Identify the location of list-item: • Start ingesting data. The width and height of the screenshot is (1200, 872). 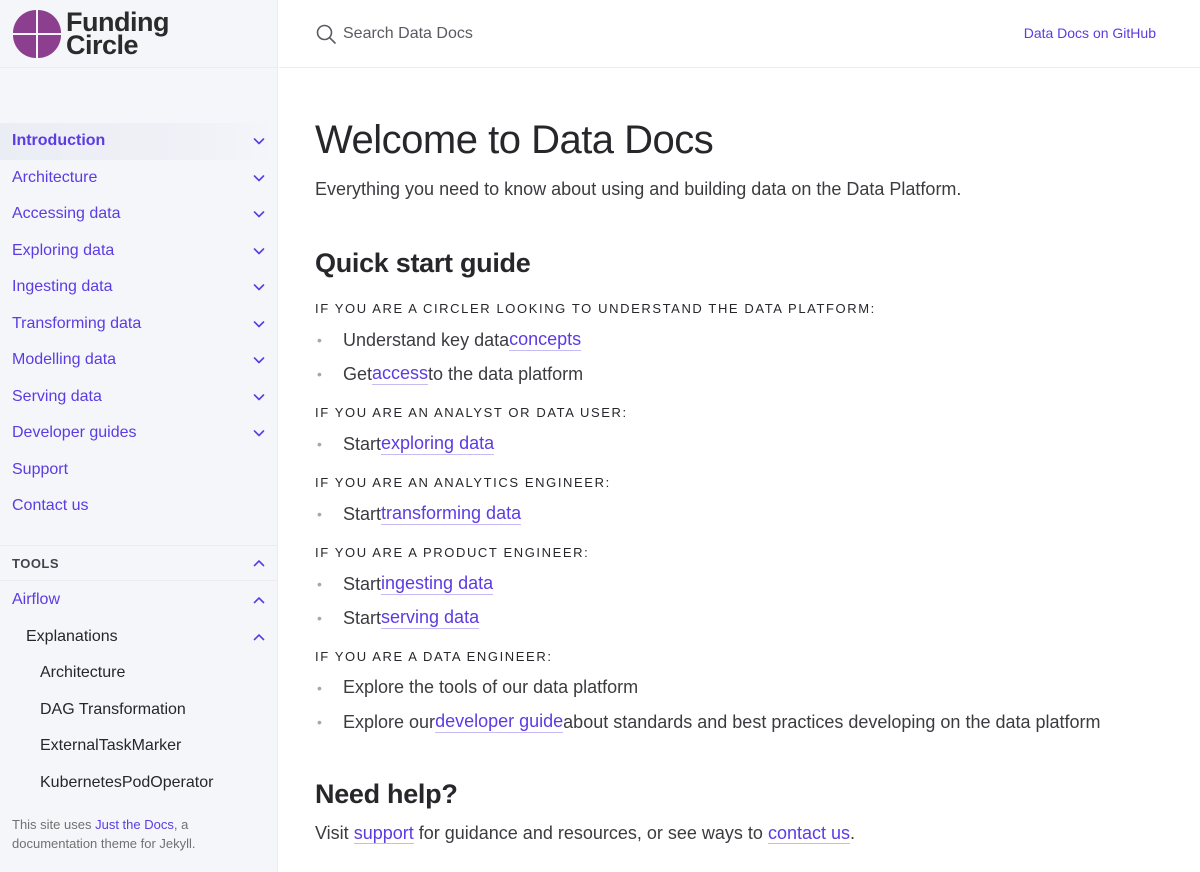
(404, 584).